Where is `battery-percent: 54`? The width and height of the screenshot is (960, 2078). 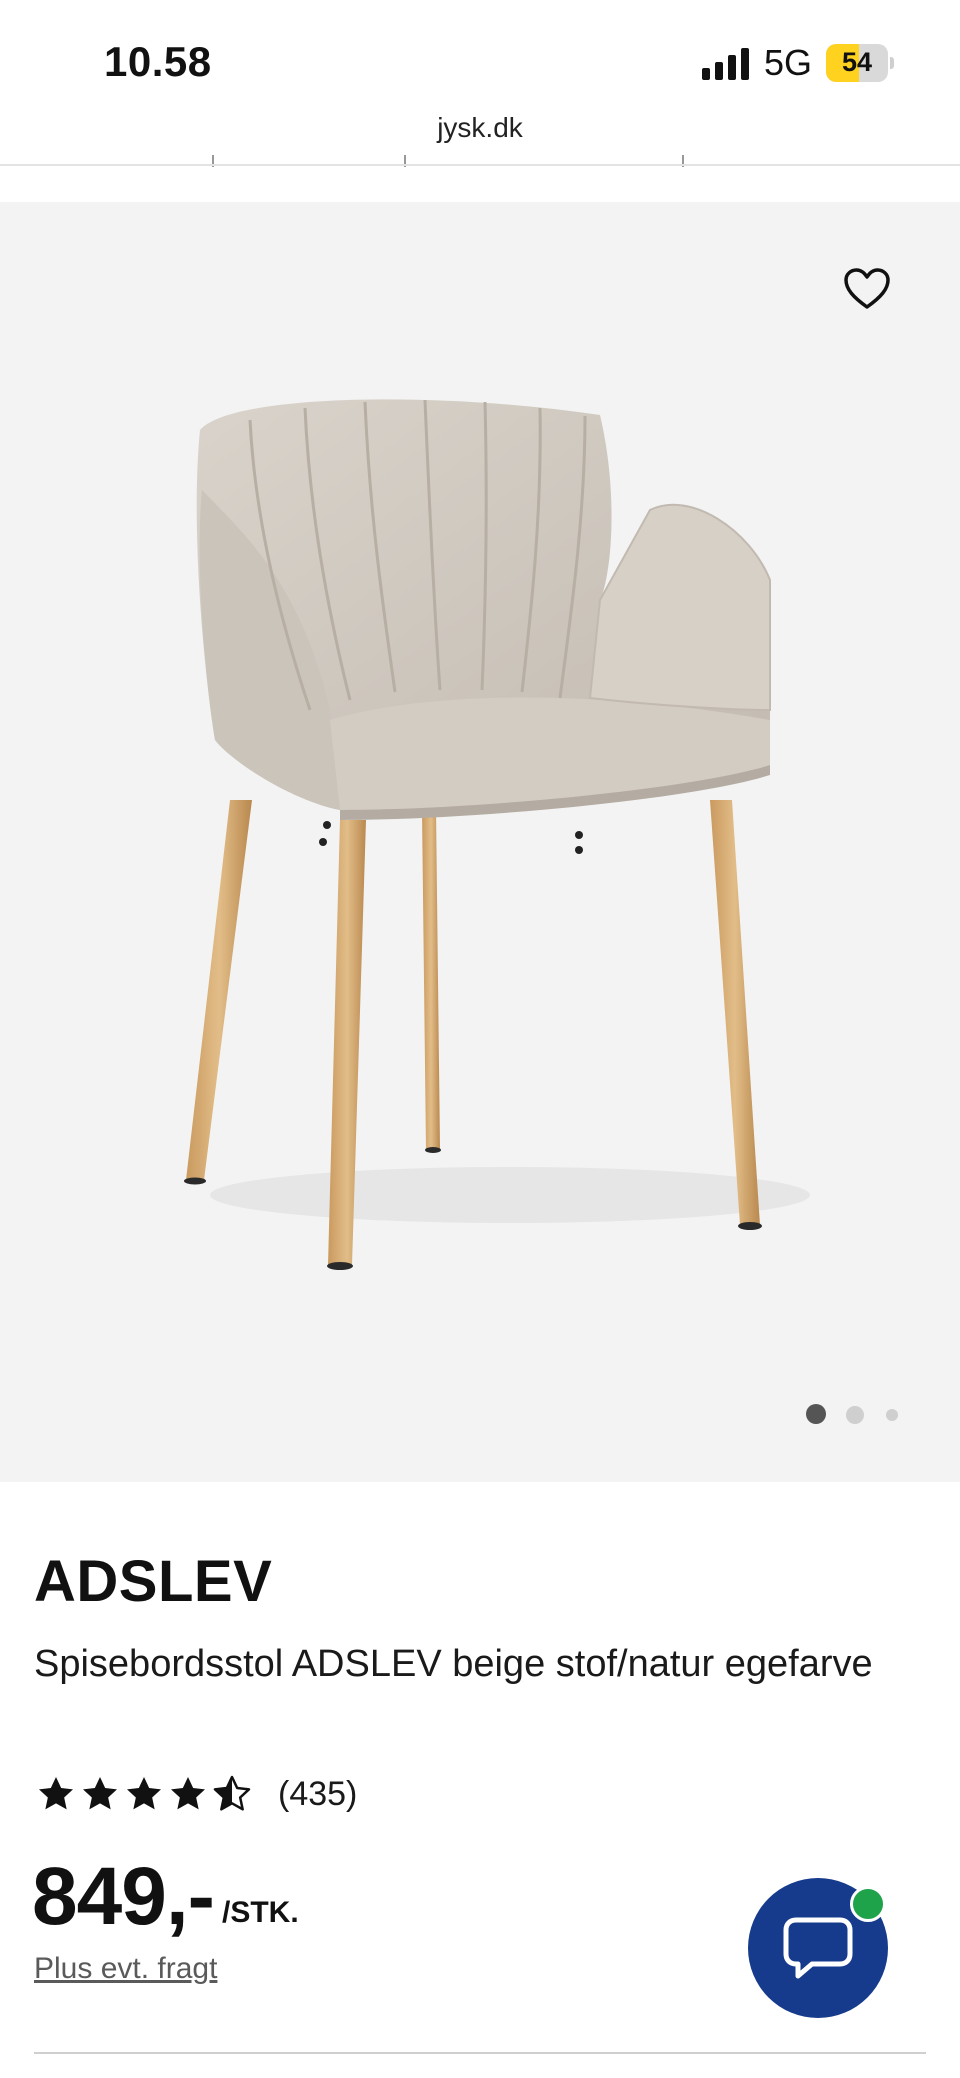
battery-percent: 54 is located at coordinates (857, 62).